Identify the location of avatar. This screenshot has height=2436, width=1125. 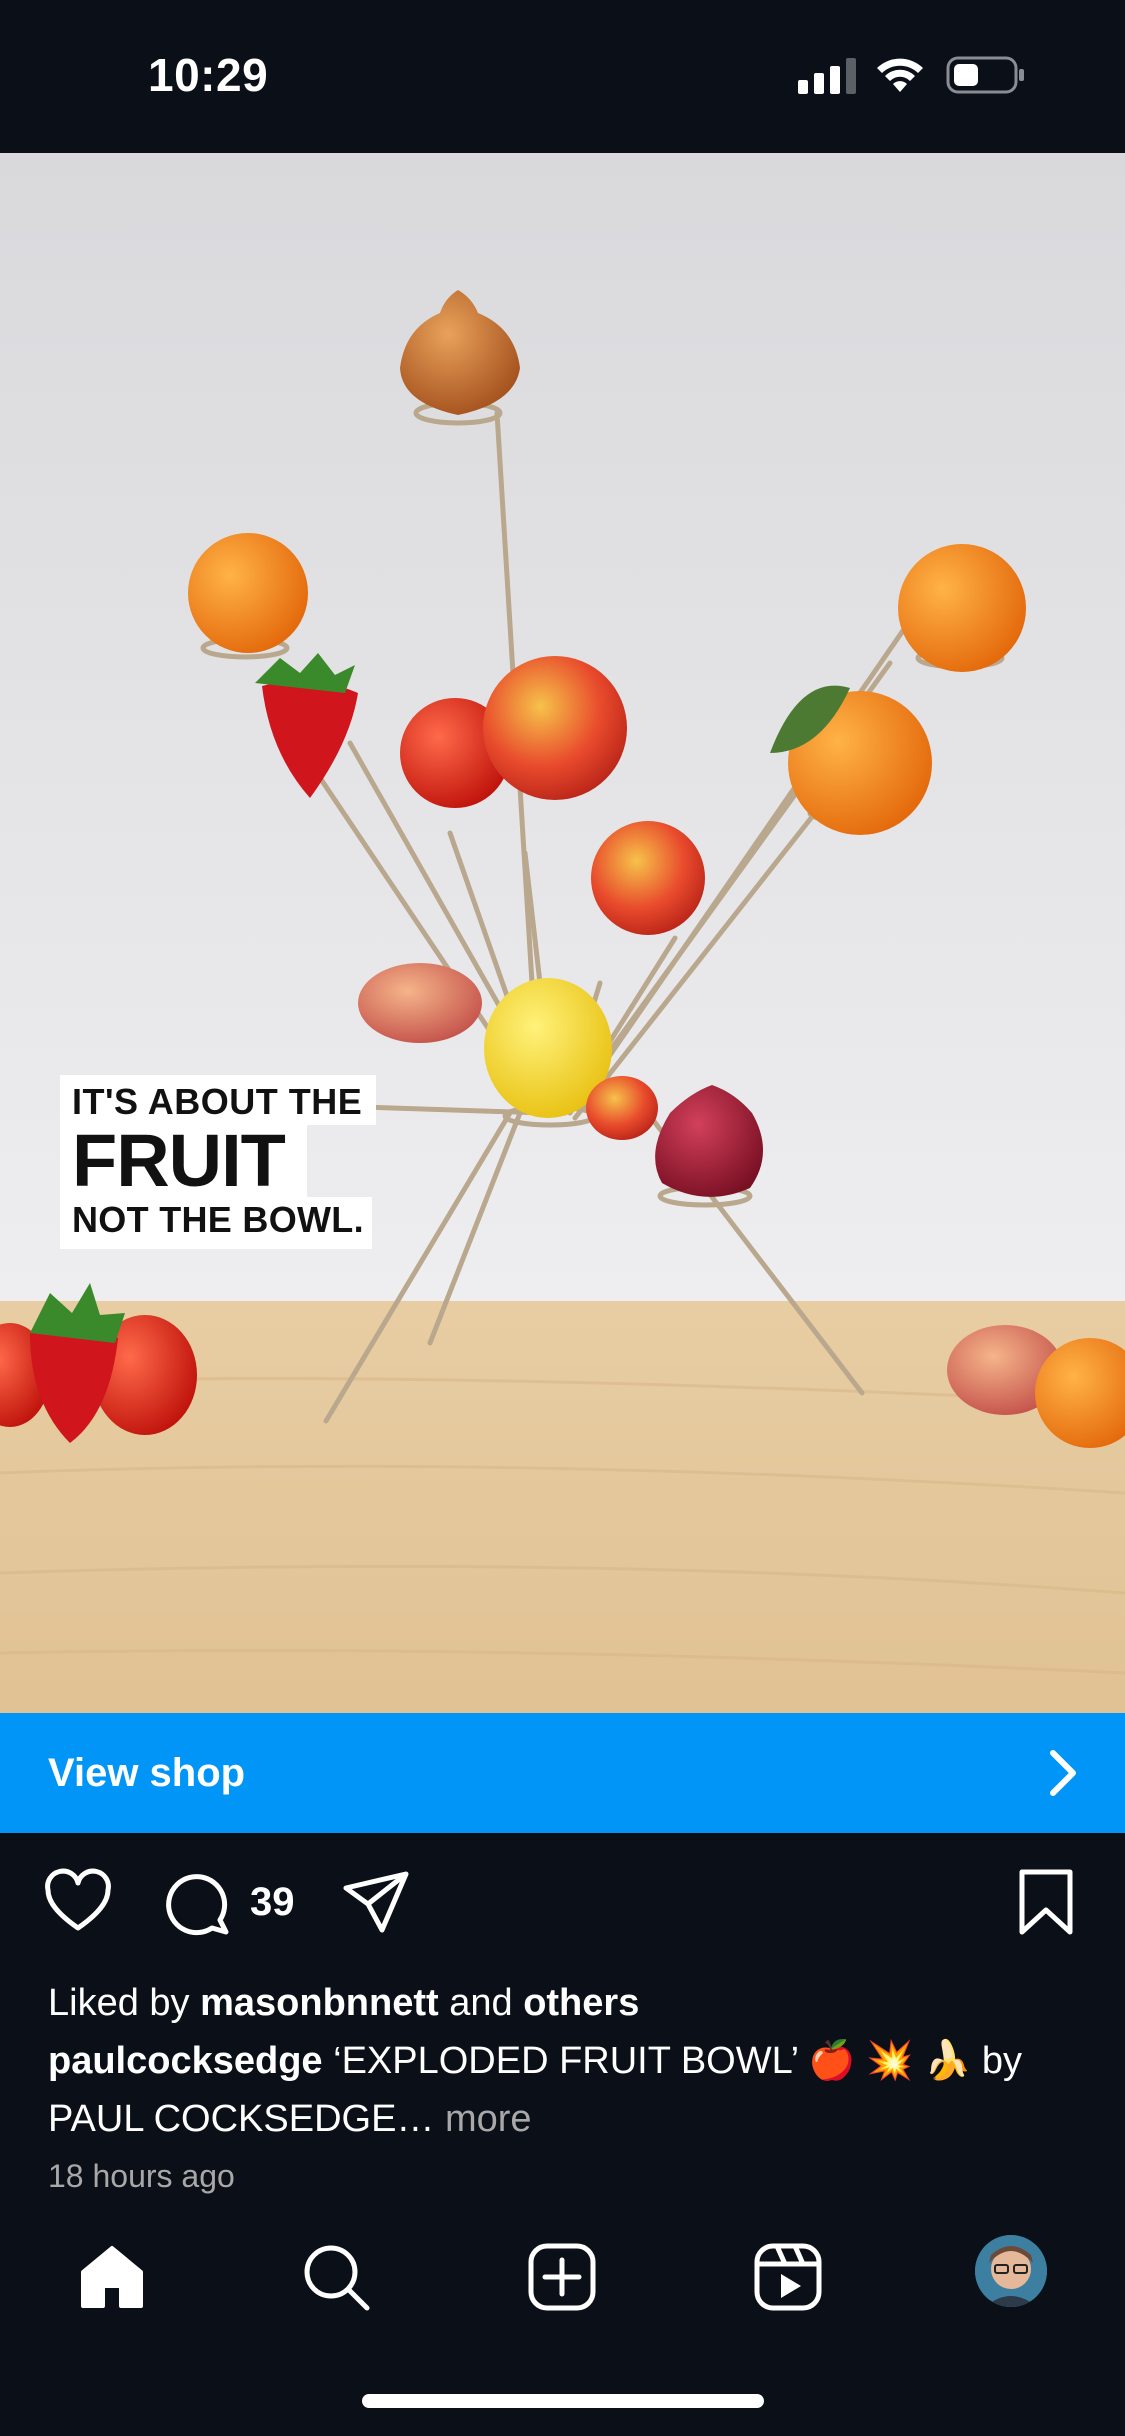
(1011, 2271).